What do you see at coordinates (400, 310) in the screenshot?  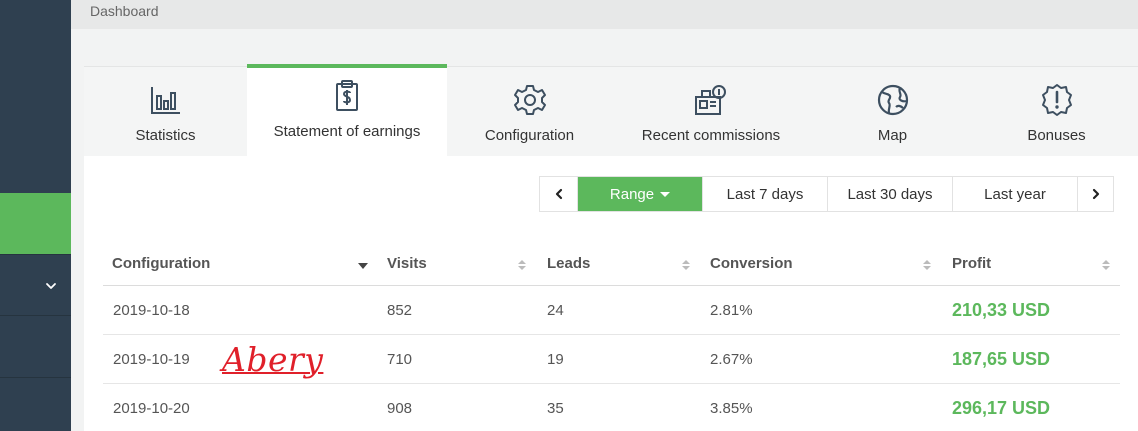 I see `cell-visits: 852` at bounding box center [400, 310].